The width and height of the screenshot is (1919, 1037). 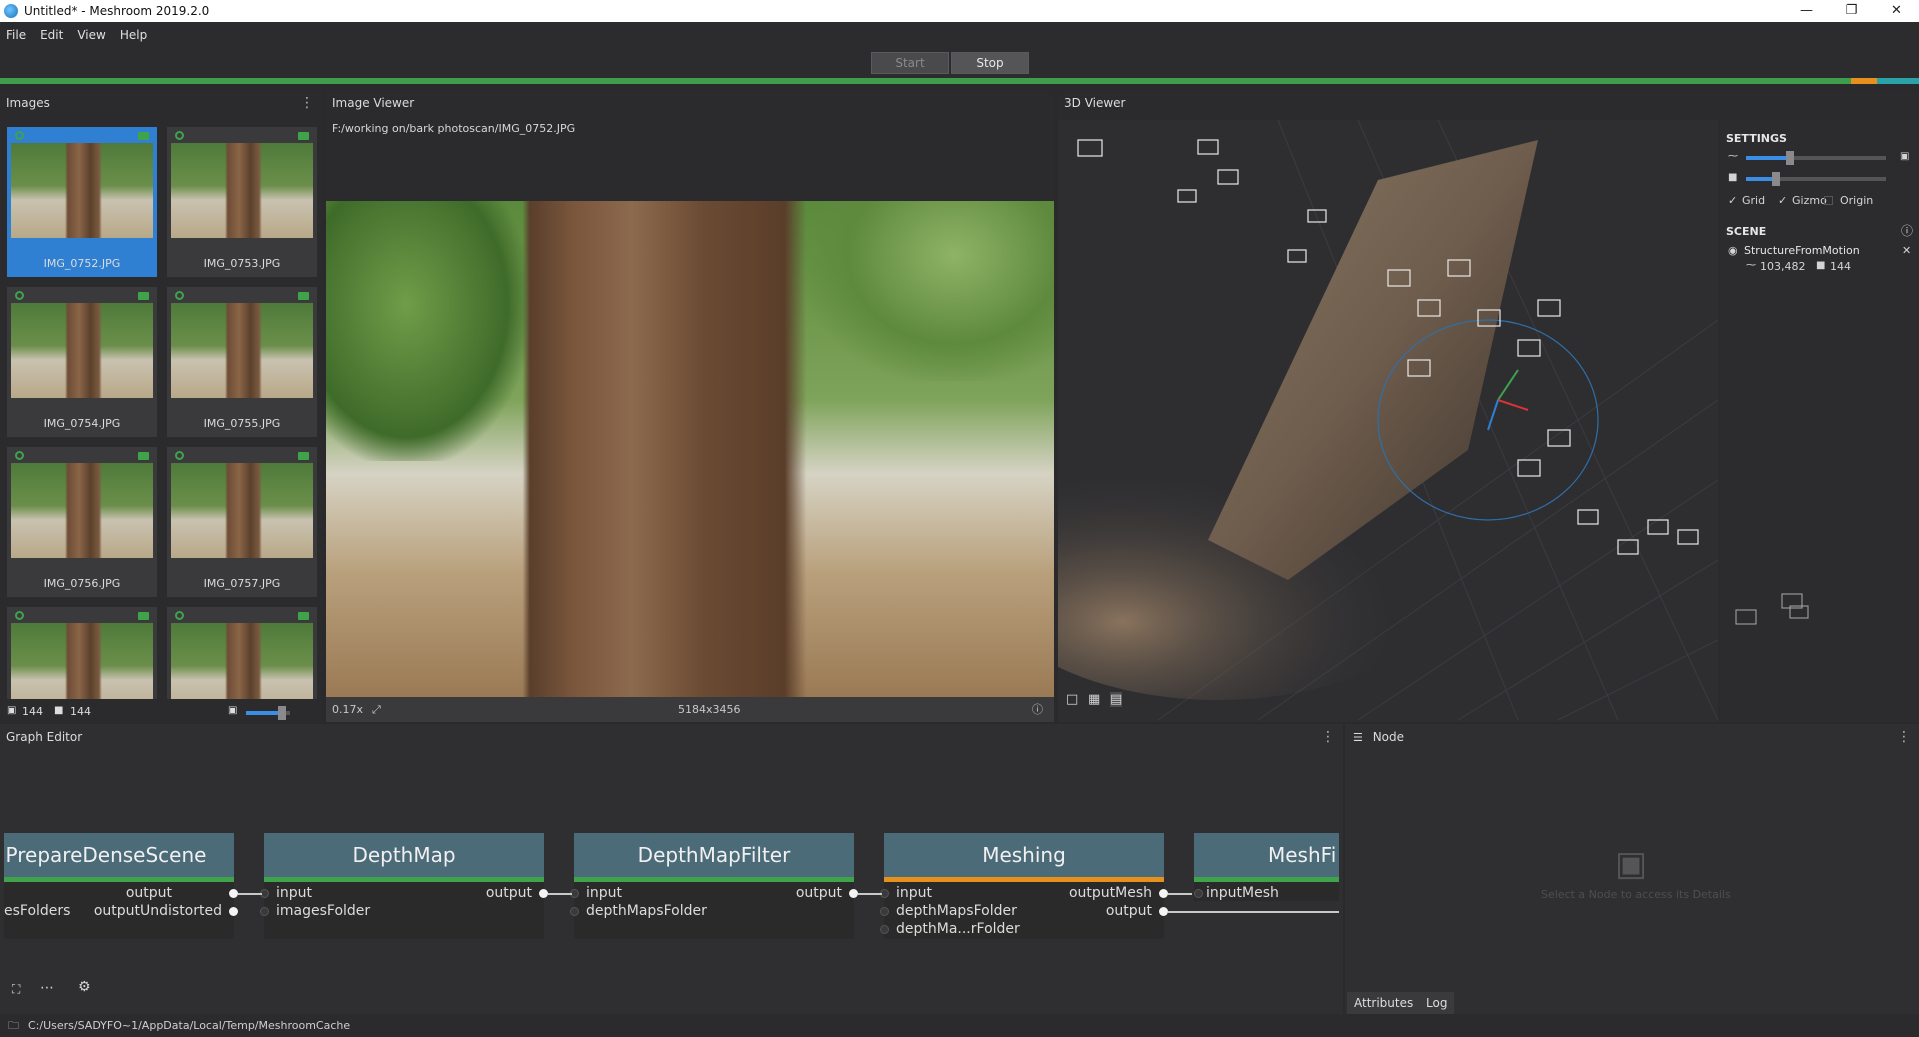 I want to click on remove-item-icon: ✕, so click(x=1906, y=250).